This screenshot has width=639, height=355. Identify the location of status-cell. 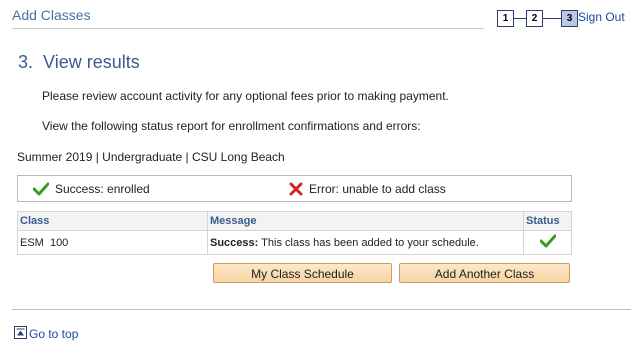
(547, 242).